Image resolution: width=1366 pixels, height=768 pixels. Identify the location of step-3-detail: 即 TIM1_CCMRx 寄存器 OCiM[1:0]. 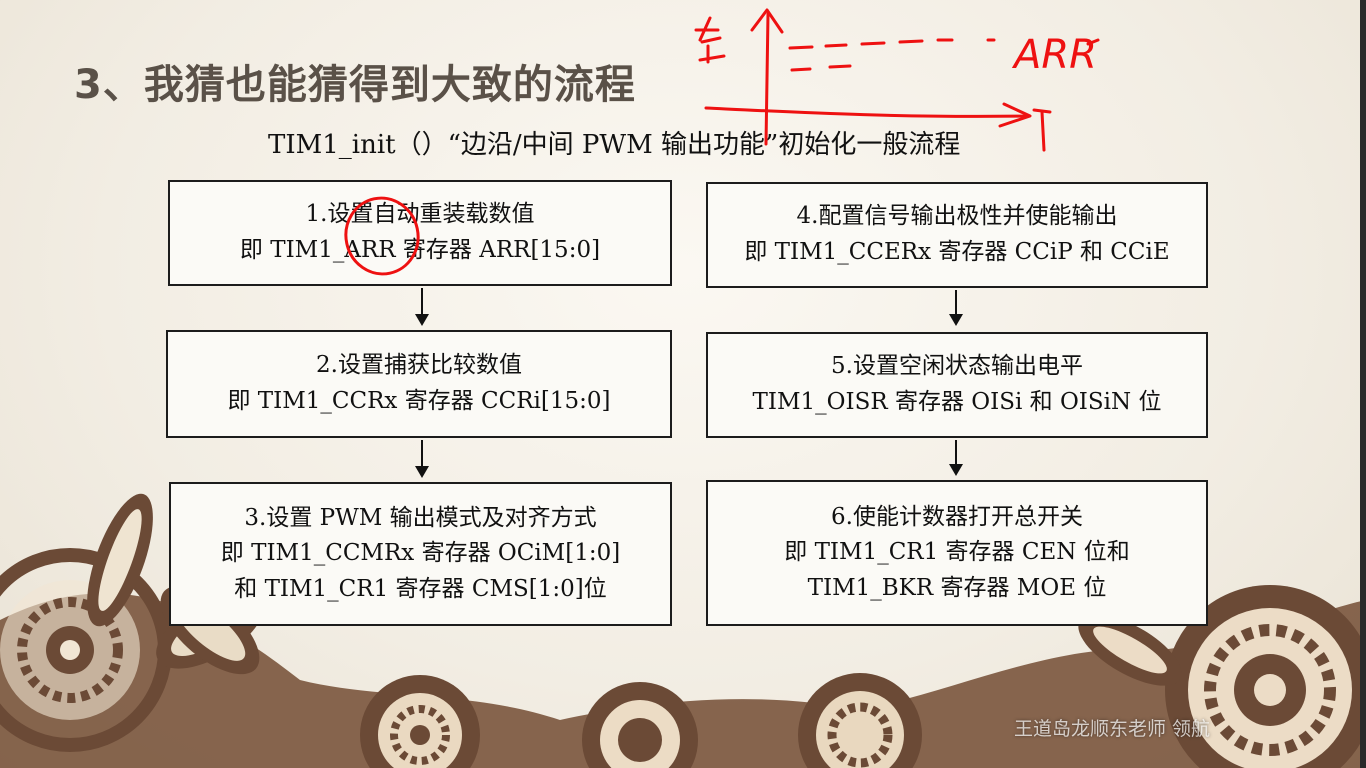
(420, 553).